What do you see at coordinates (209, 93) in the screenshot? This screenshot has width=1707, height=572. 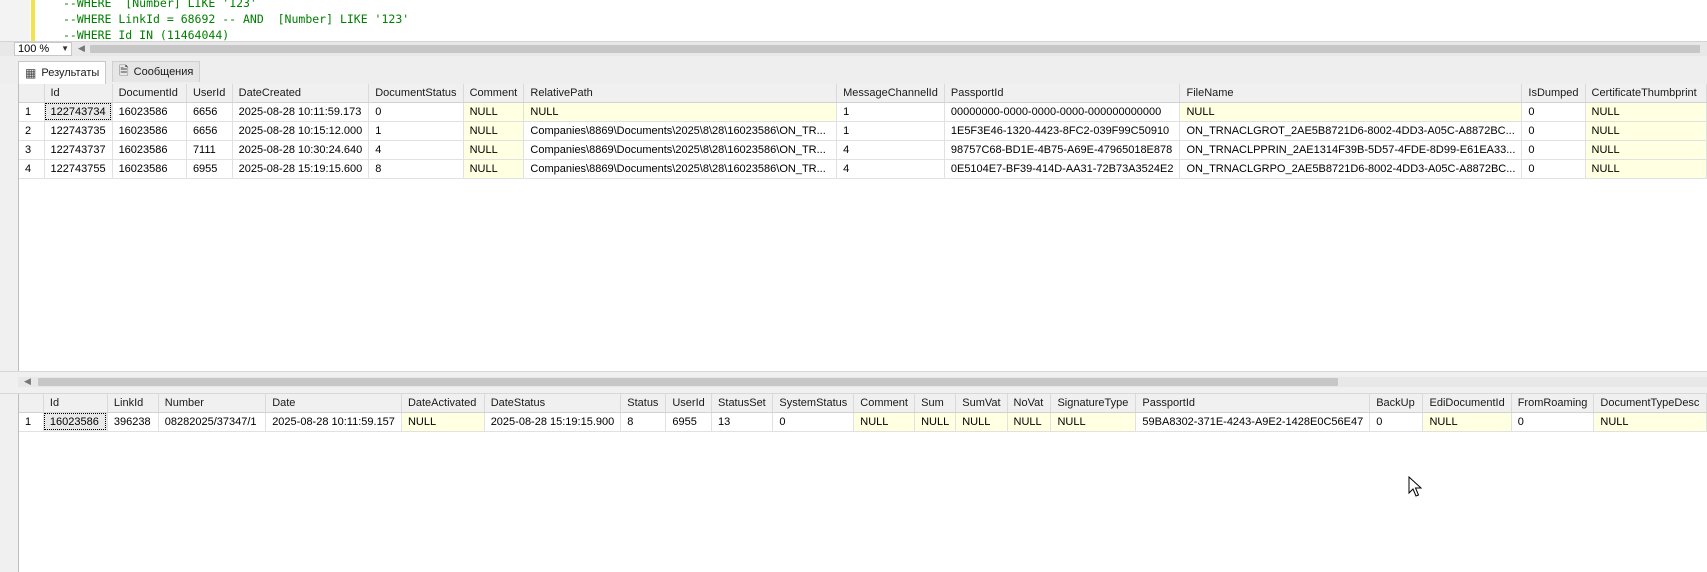 I see `column-header: UserId` at bounding box center [209, 93].